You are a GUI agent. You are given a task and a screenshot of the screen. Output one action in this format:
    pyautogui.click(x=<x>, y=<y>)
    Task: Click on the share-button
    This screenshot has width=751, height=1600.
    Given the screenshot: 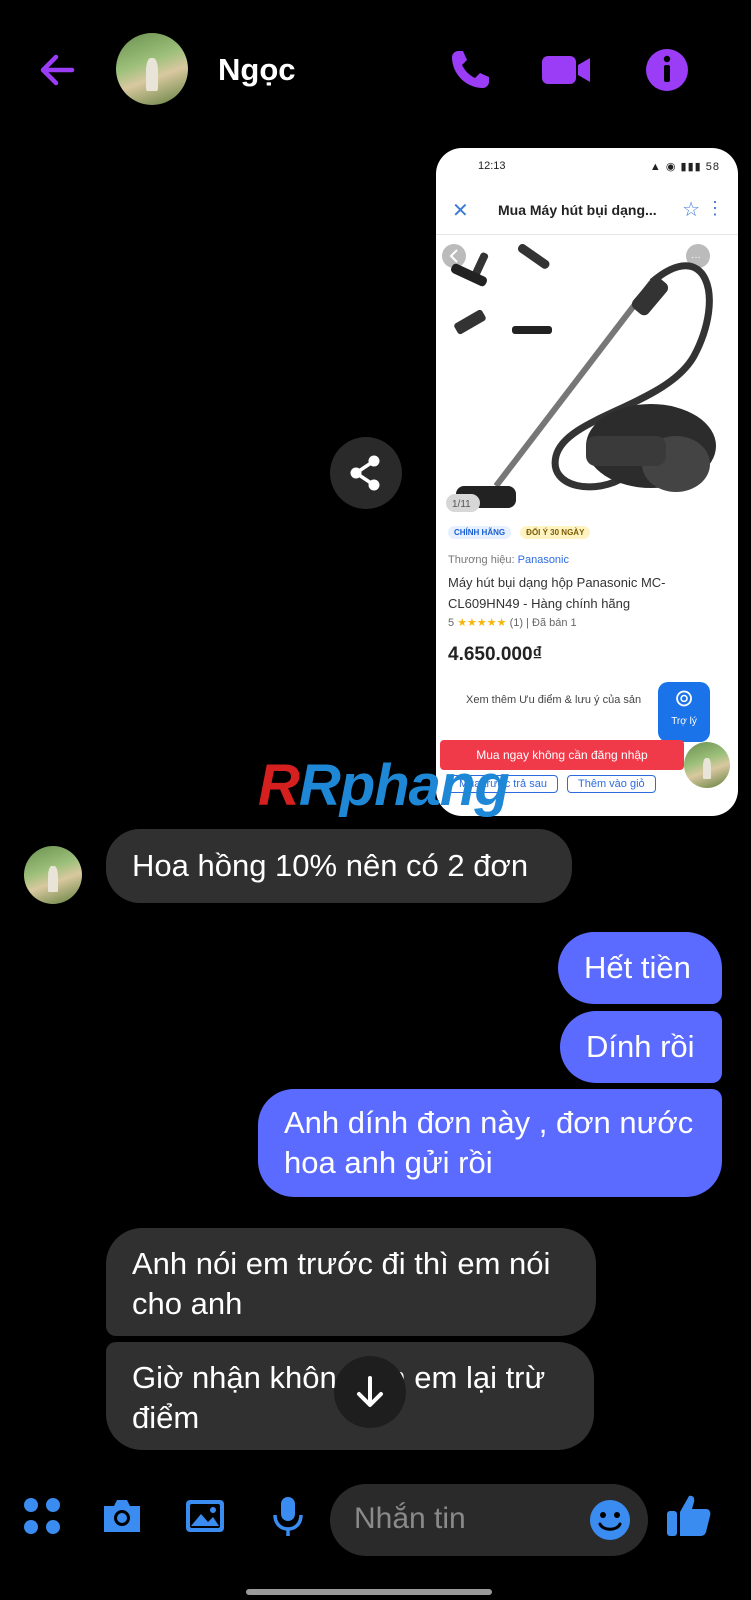 What is the action you would take?
    pyautogui.click(x=366, y=473)
    